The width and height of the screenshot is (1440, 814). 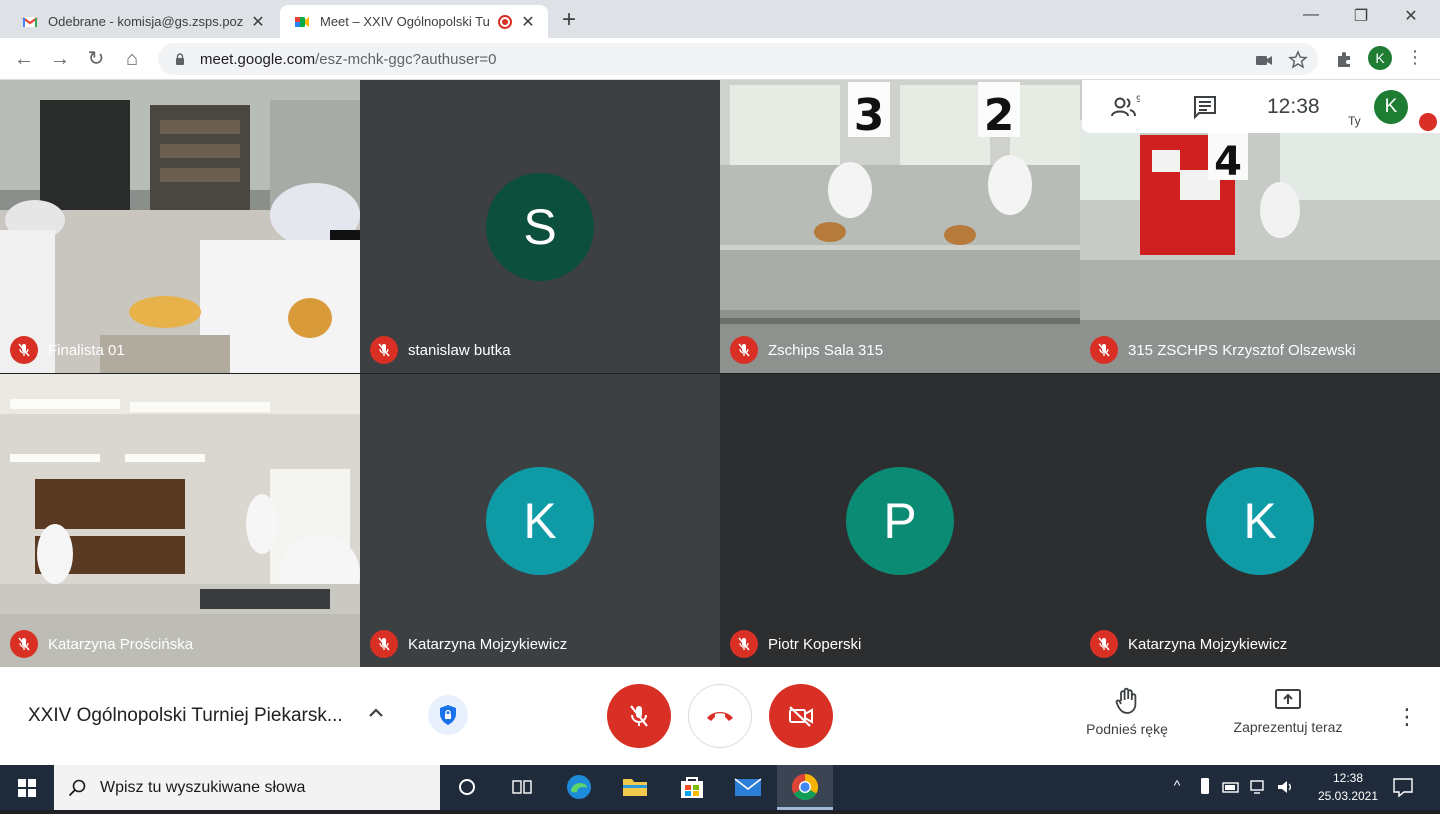 I want to click on store-icon, so click(x=692, y=787).